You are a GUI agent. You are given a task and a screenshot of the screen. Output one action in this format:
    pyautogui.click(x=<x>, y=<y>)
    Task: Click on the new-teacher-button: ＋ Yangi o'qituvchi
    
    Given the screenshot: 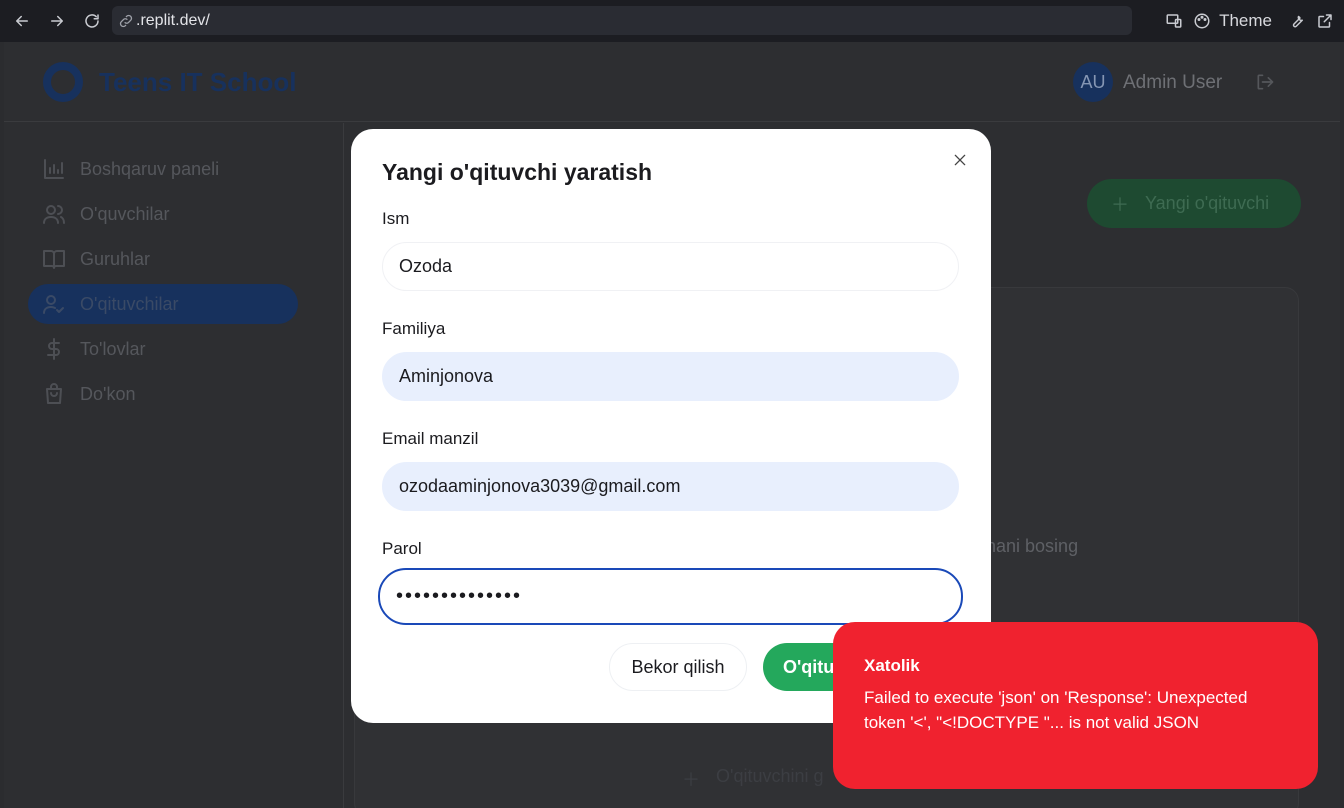 What is the action you would take?
    pyautogui.click(x=1194, y=203)
    